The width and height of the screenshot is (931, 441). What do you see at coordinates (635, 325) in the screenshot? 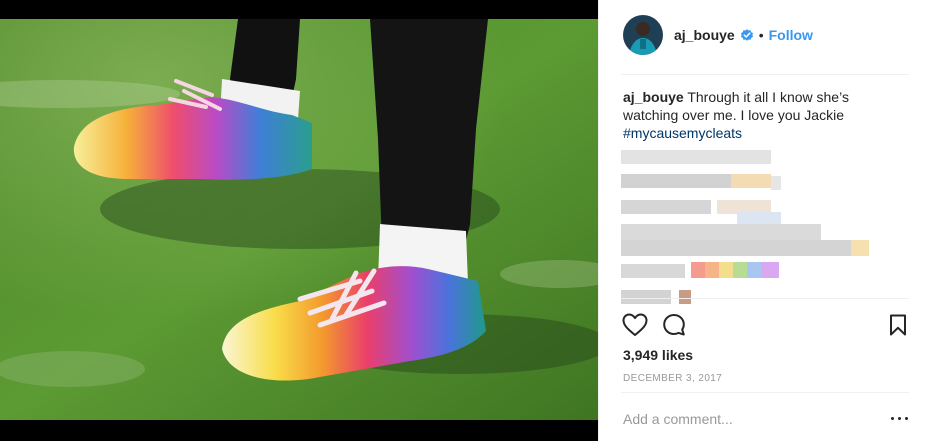
I see `heart-icon` at bounding box center [635, 325].